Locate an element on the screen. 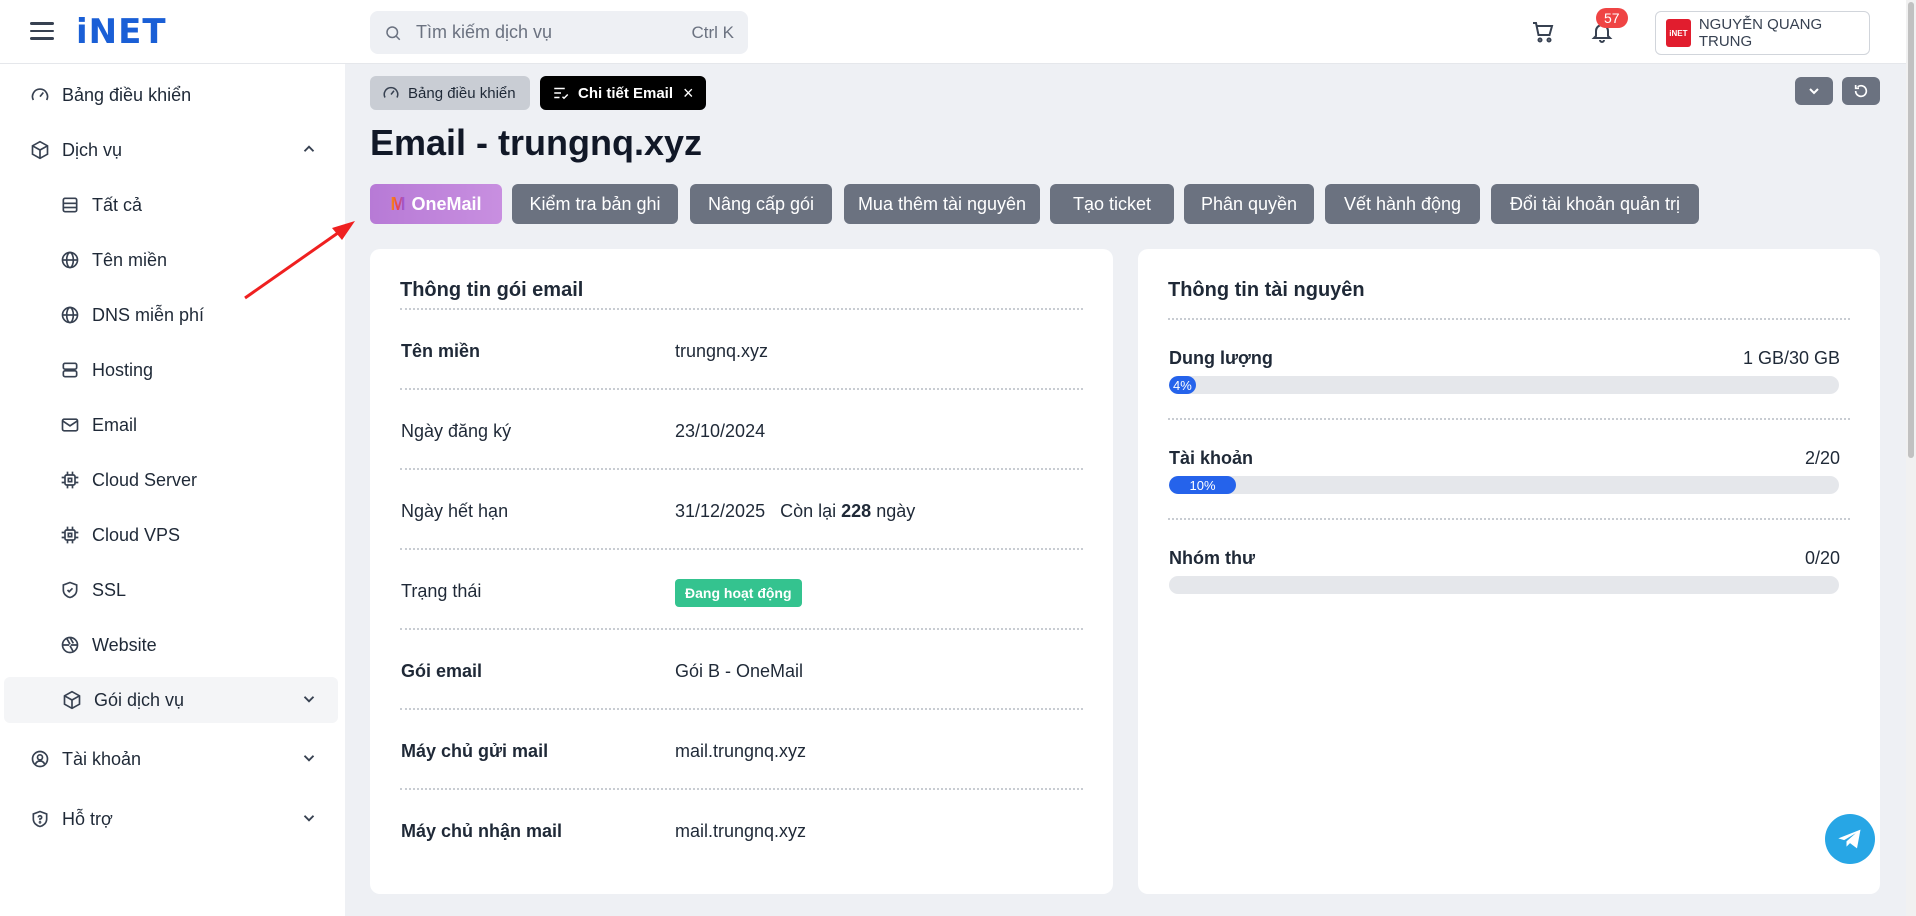 Image resolution: width=1916 pixels, height=916 pixels. sidebar-item-label: Hỗ trợ is located at coordinates (87, 818).